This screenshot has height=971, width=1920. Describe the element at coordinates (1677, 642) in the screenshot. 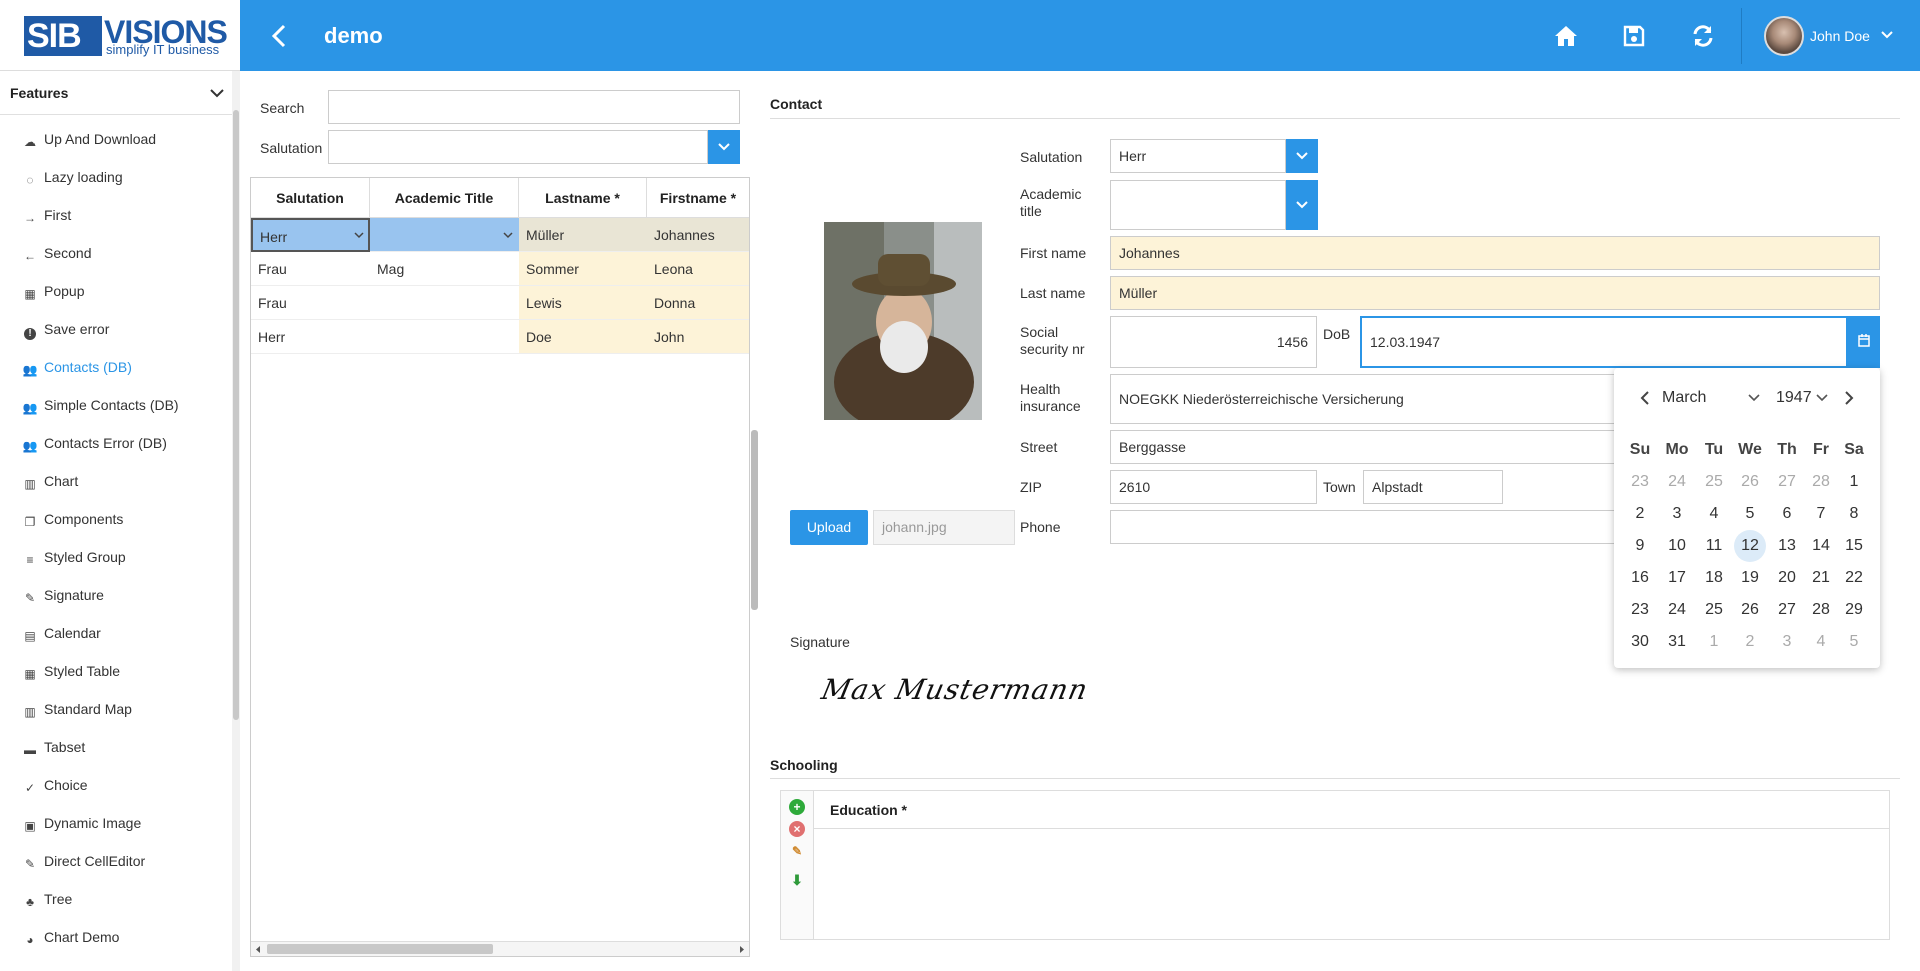

I see `calendar-day: 31` at that location.